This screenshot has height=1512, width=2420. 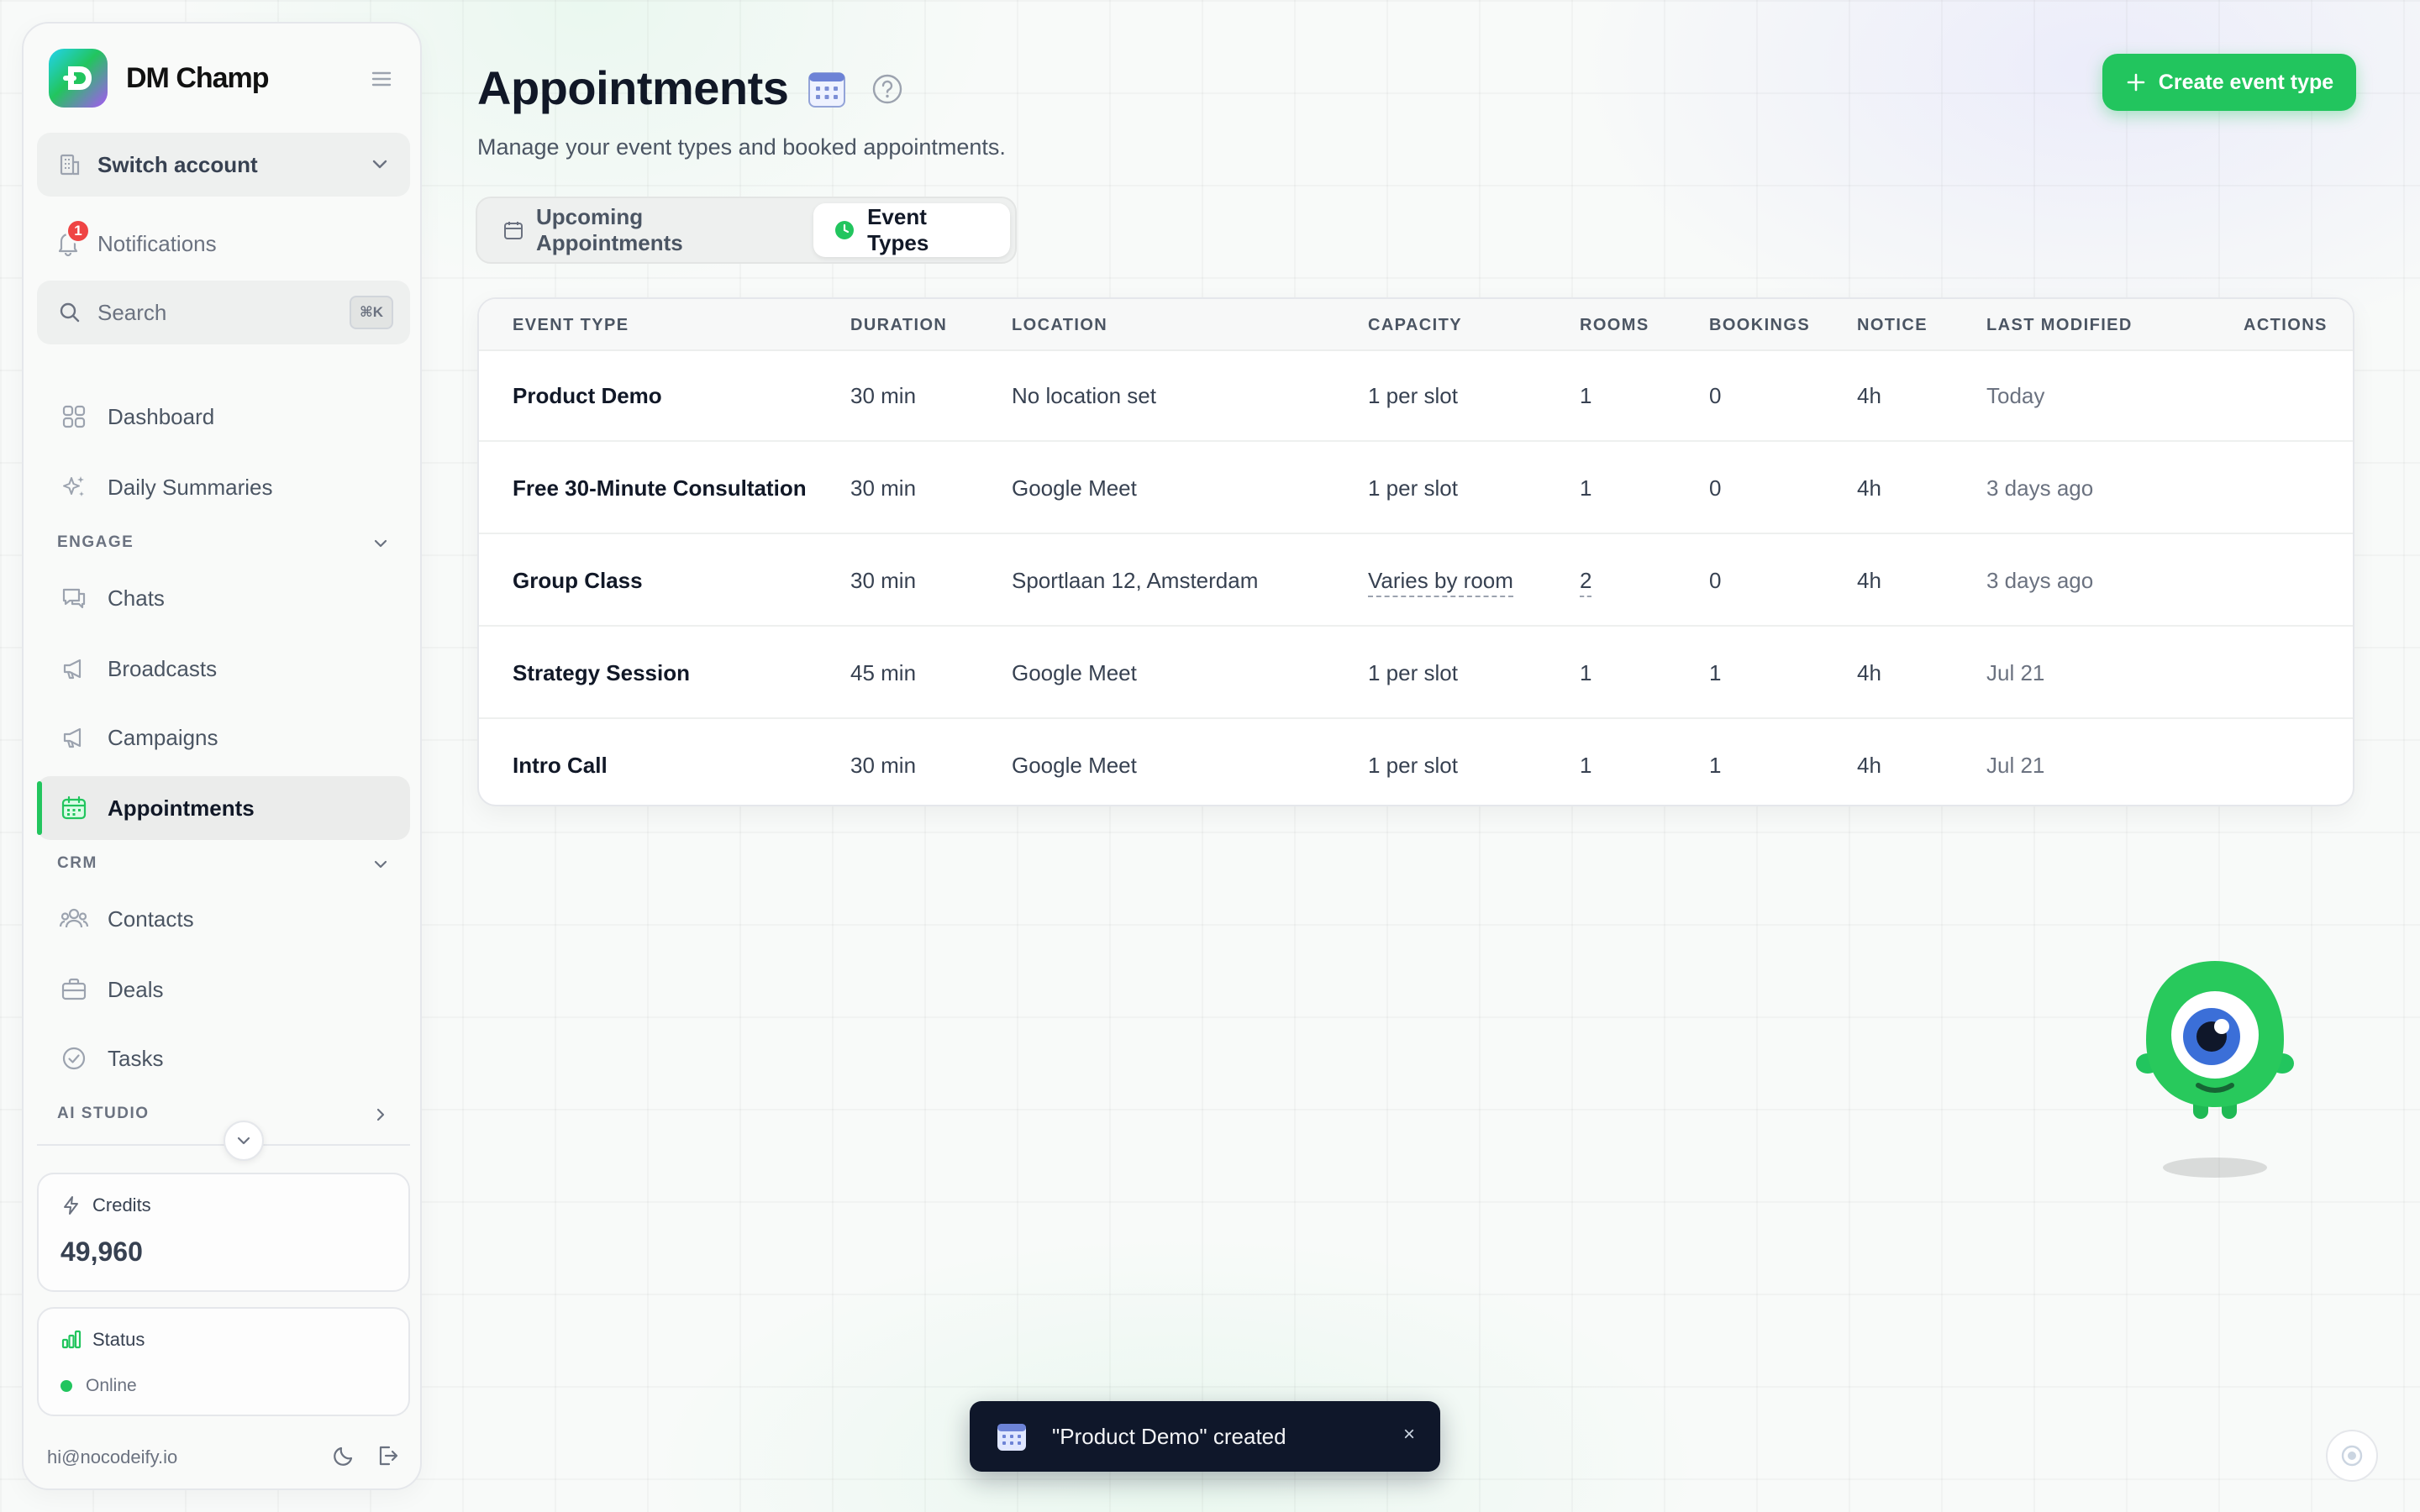 I want to click on plus-icon, so click(x=2136, y=82).